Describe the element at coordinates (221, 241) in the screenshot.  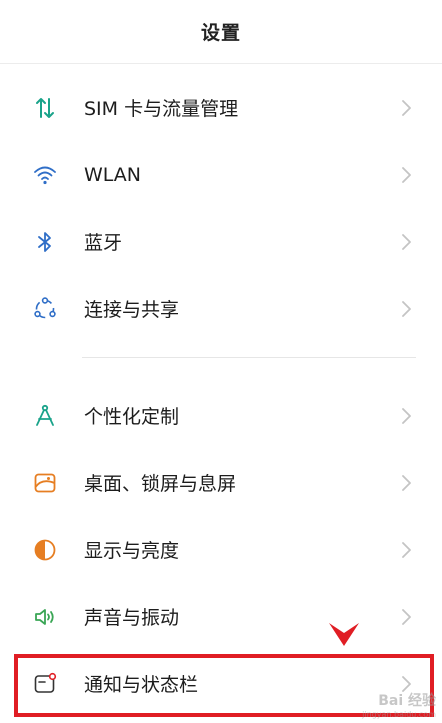
I see `settings-item-bluetooth: 蓝牙` at that location.